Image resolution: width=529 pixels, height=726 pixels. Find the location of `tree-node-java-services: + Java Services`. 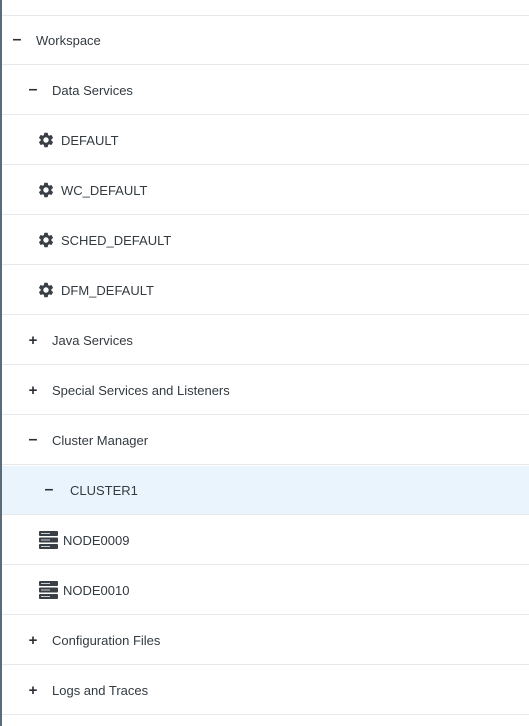

tree-node-java-services: + Java Services is located at coordinates (265, 340).